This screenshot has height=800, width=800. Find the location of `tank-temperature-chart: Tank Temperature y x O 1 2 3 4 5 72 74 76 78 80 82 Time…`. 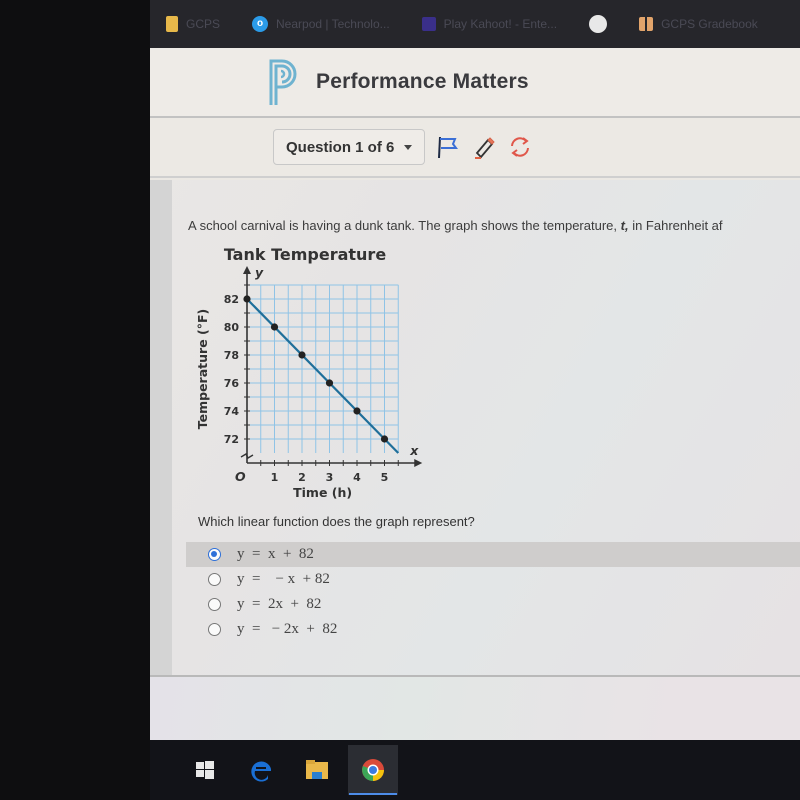

tank-temperature-chart: Tank Temperature y x O 1 2 3 4 5 72 74 76 78 80 82 Time… is located at coordinates (309, 375).